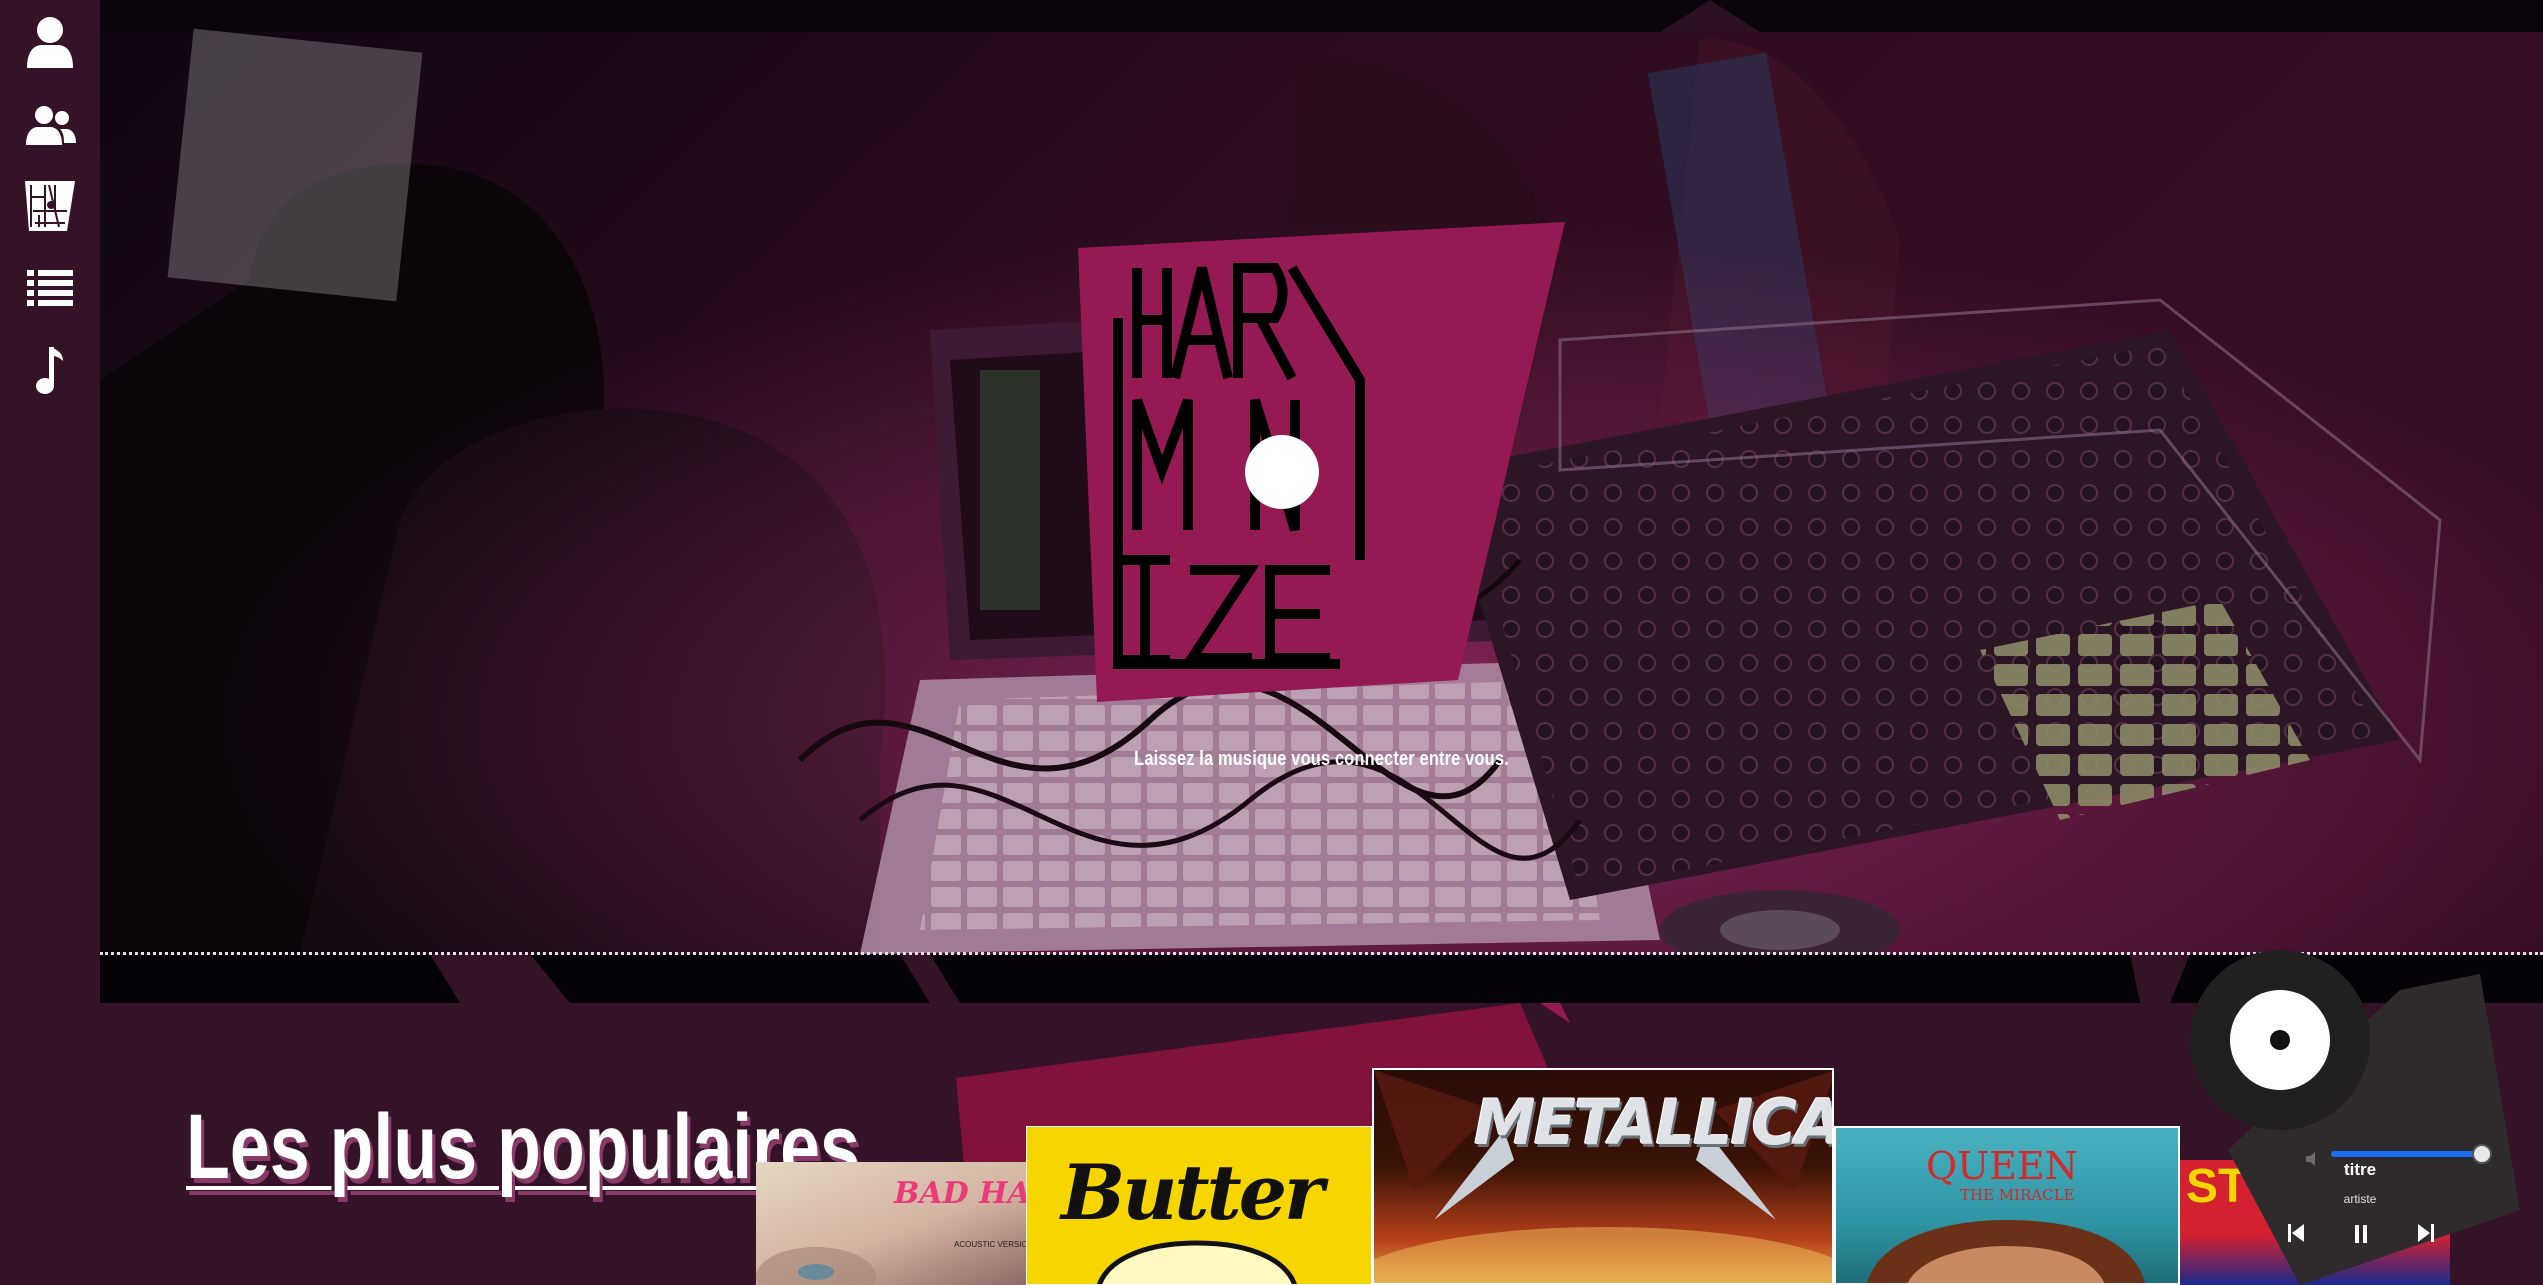 This screenshot has width=2543, height=1285. Describe the element at coordinates (960, 1193) in the screenshot. I see `album-title: BAD HABITS` at that location.